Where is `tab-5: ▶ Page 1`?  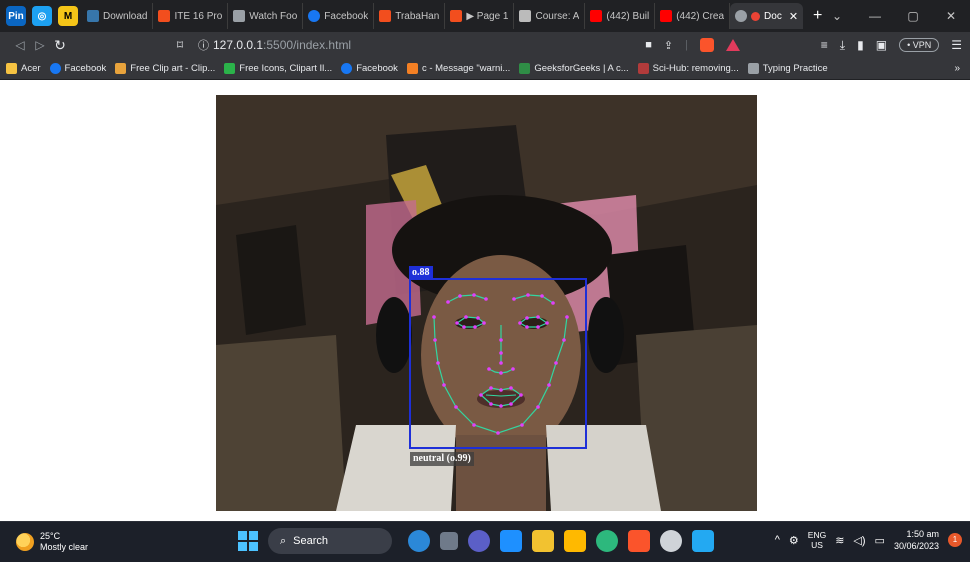
tab-5: ▶ Page 1 is located at coordinates (480, 16).